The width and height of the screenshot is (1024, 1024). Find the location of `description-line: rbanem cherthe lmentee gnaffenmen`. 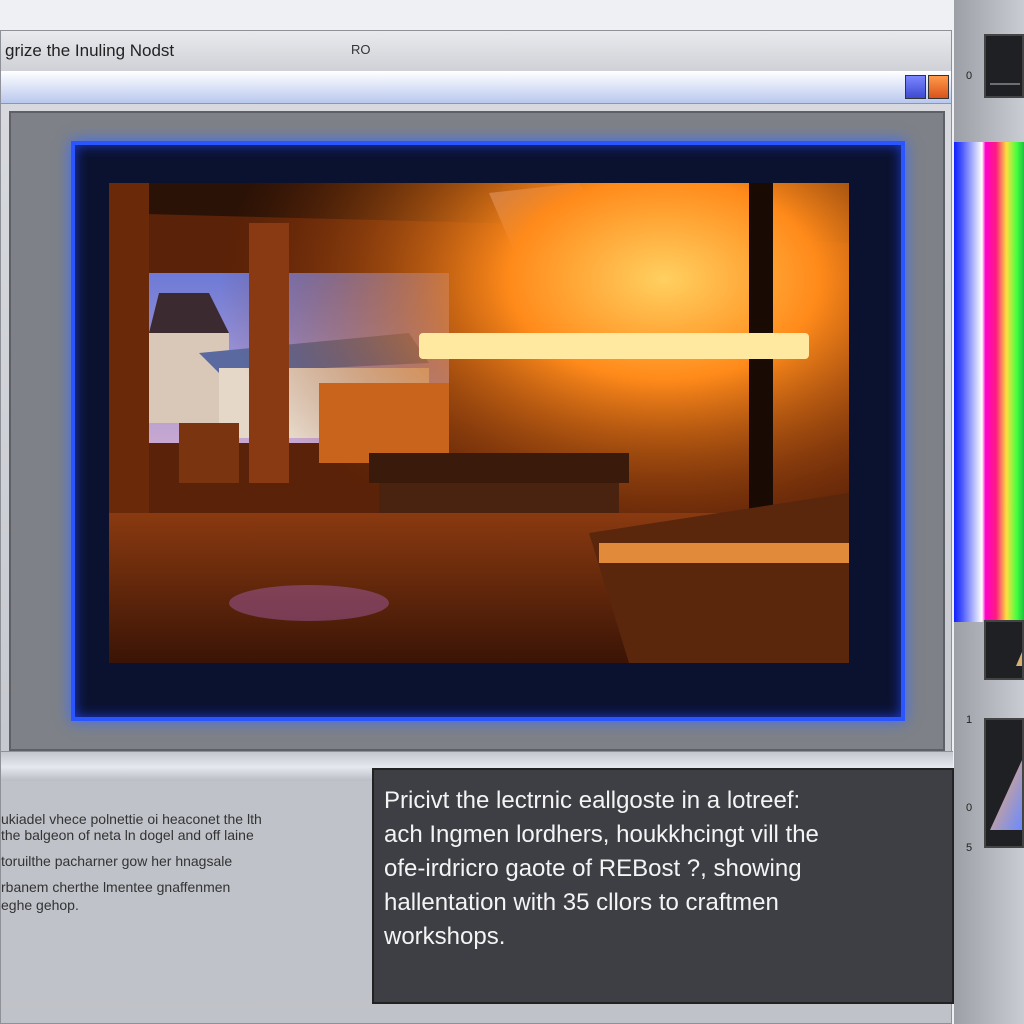

description-line: rbanem cherthe lmentee gnaffenmen is located at coordinates (116, 887).